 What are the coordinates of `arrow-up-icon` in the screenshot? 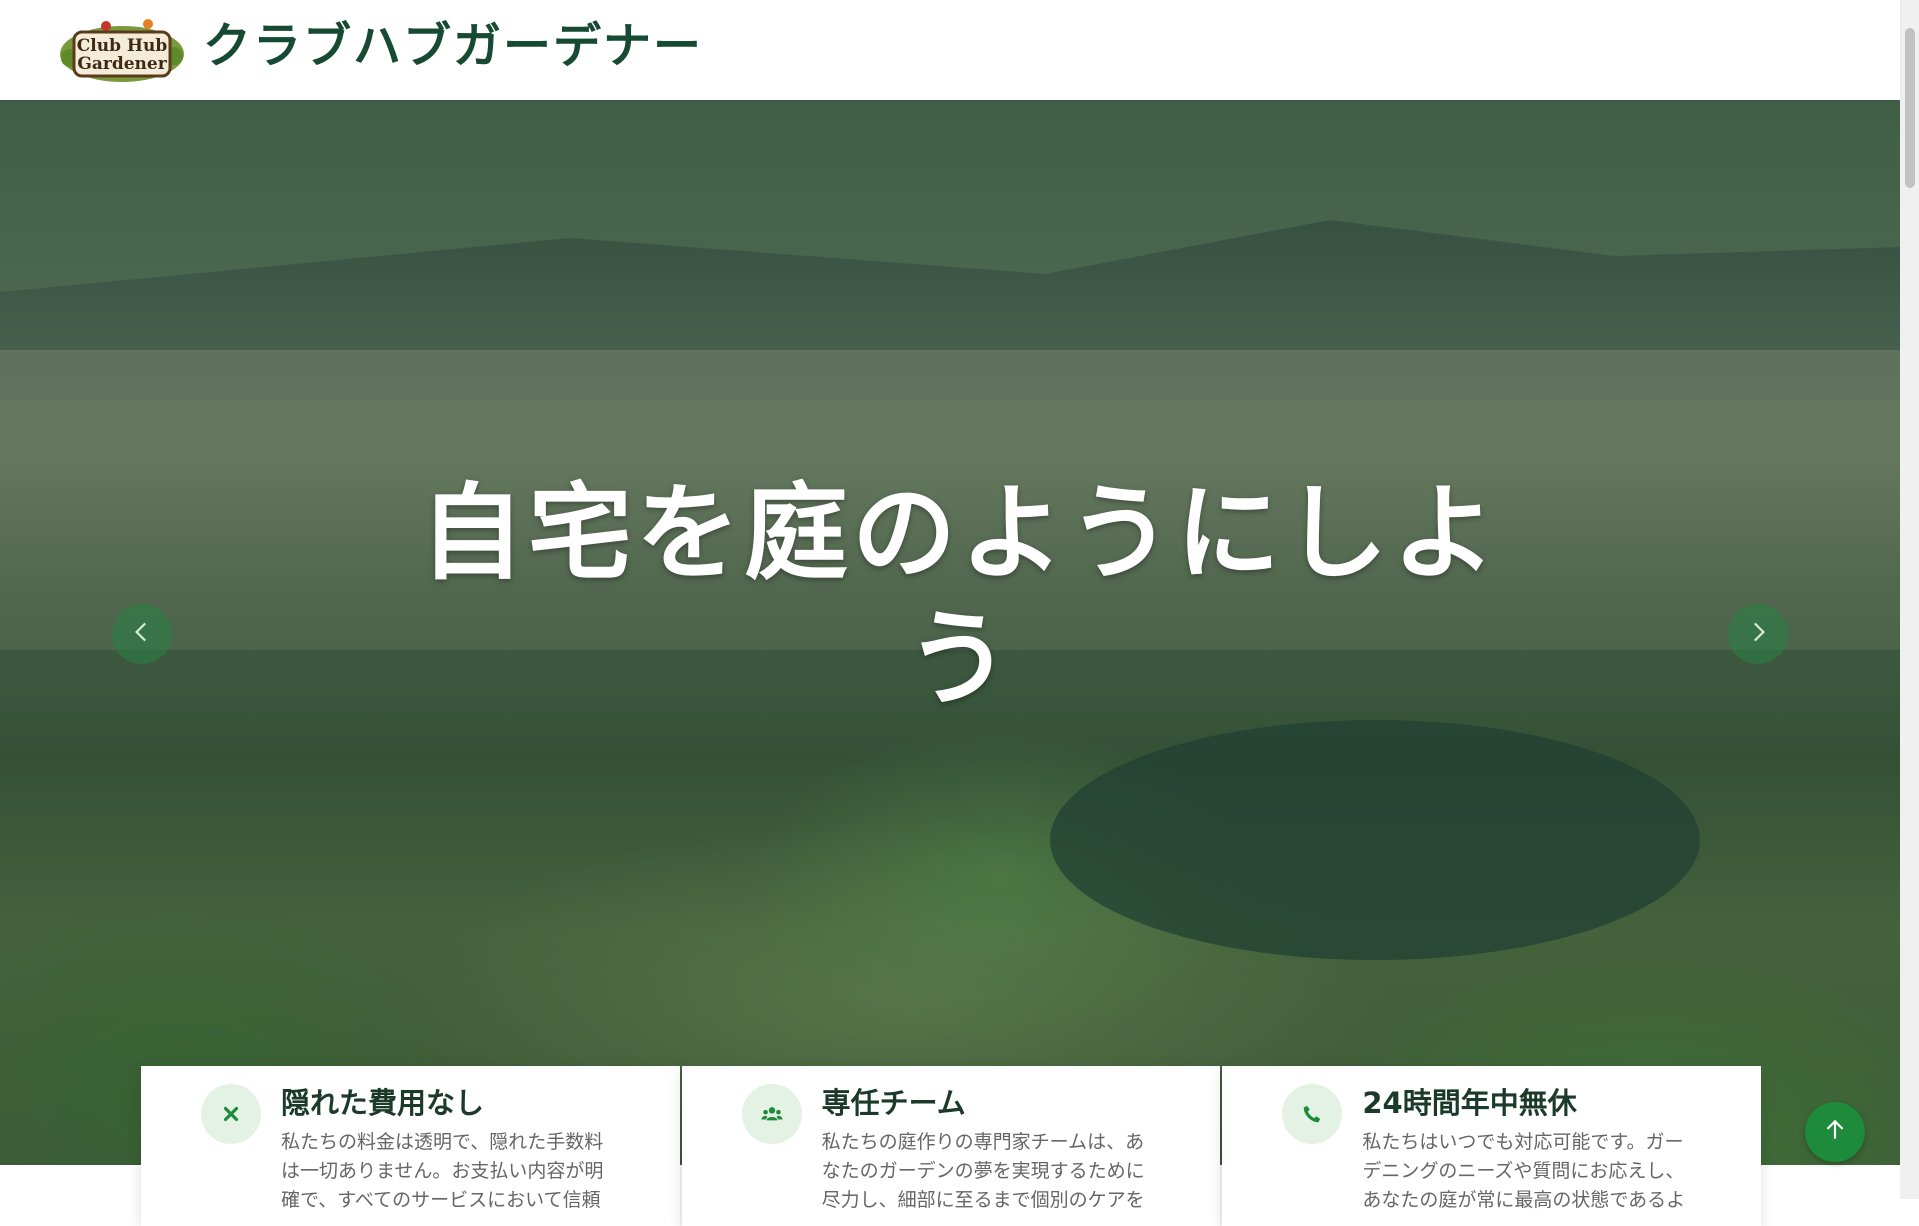 It's located at (1835, 1132).